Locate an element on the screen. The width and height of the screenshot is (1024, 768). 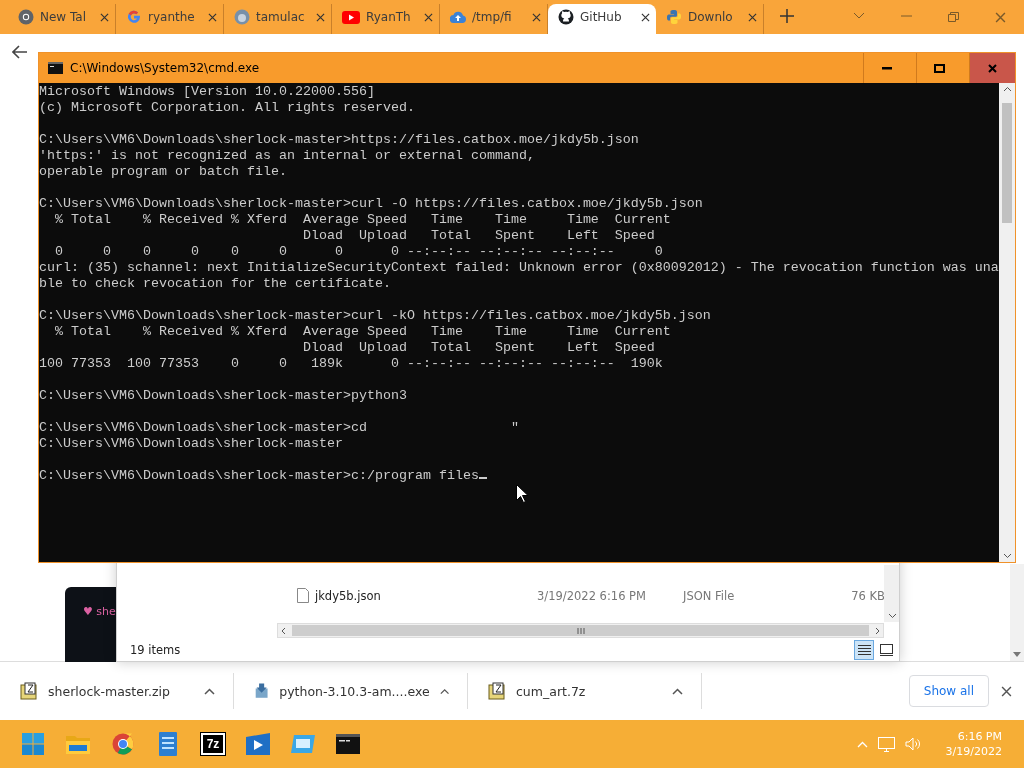
close-button is located at coordinates (992, 68).